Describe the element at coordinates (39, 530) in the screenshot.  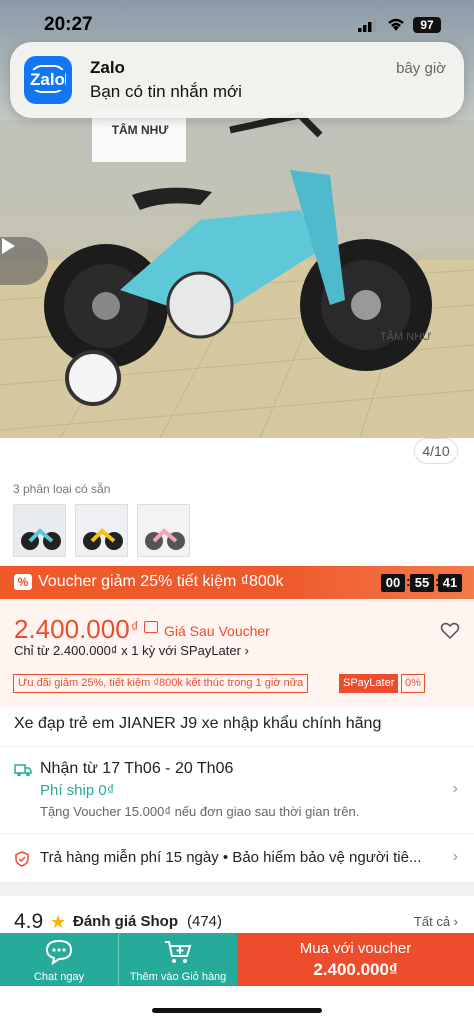
I see `variant-thumbnail-blue` at that location.